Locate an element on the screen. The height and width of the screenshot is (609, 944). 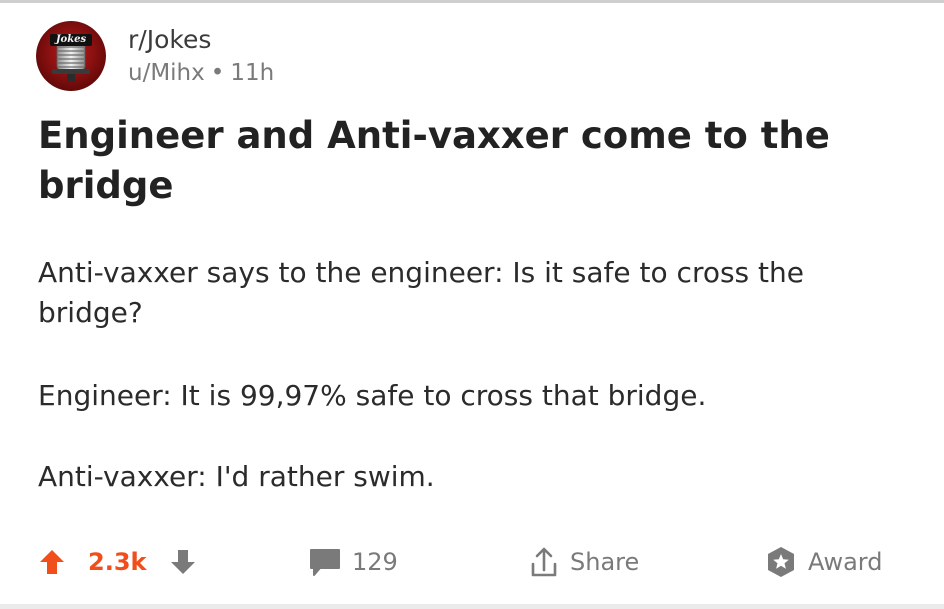
avatar-logo-text: Jokes is located at coordinates (71, 39).